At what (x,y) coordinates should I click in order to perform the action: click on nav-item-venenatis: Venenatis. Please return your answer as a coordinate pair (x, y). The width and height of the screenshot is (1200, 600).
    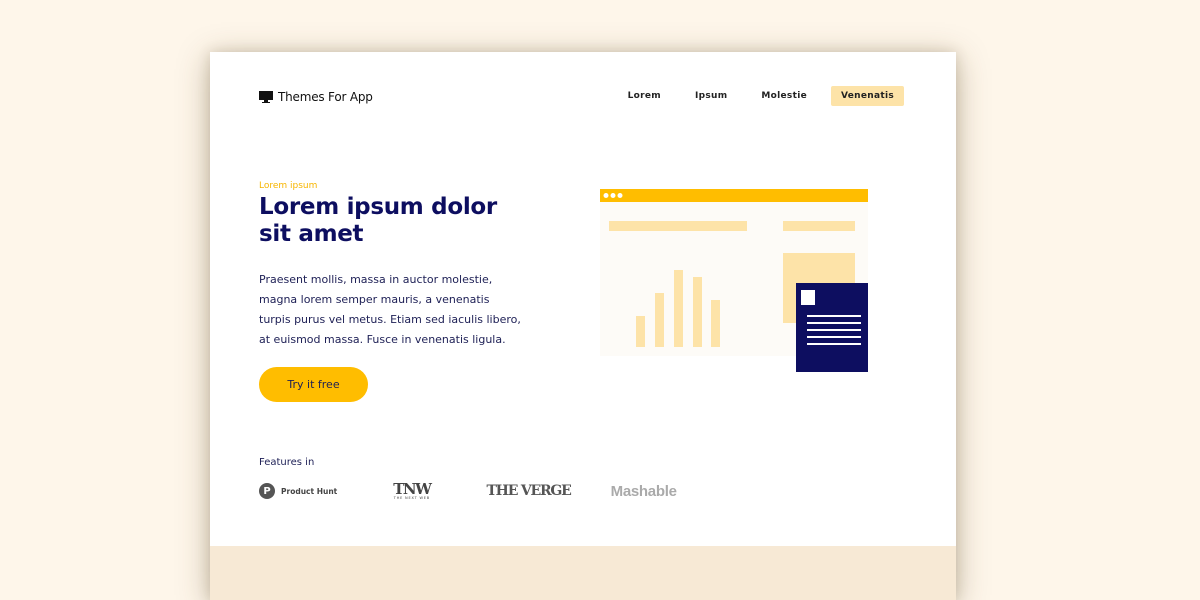
    Looking at the image, I should click on (867, 96).